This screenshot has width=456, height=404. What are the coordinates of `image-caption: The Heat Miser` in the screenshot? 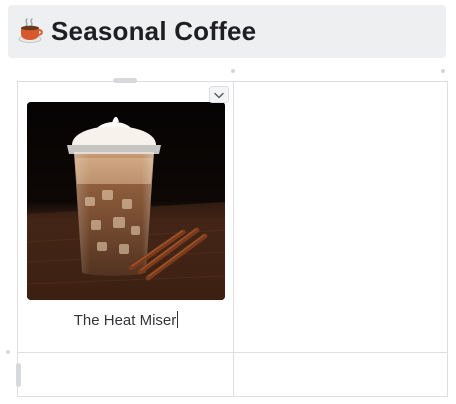 It's located at (126, 320).